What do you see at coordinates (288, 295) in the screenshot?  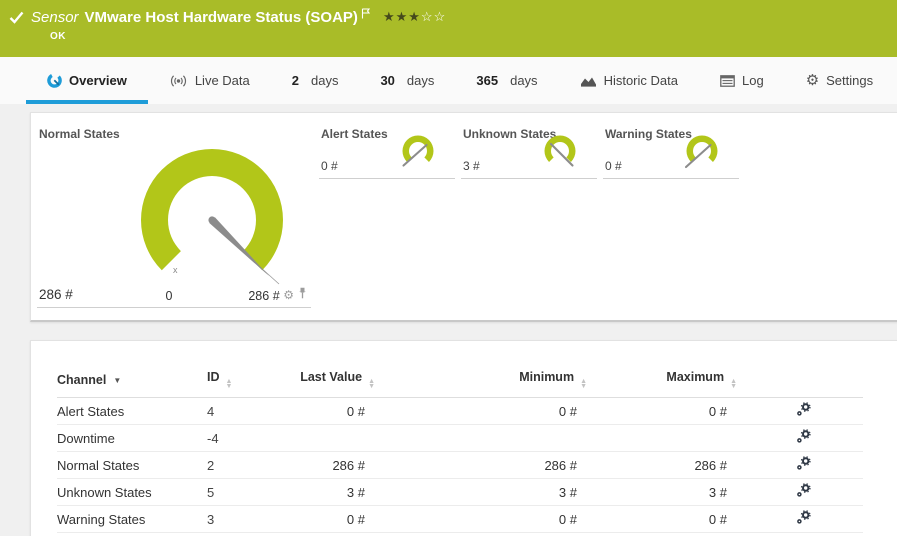 I see `gauge-settings-gear-icon: ⚙` at bounding box center [288, 295].